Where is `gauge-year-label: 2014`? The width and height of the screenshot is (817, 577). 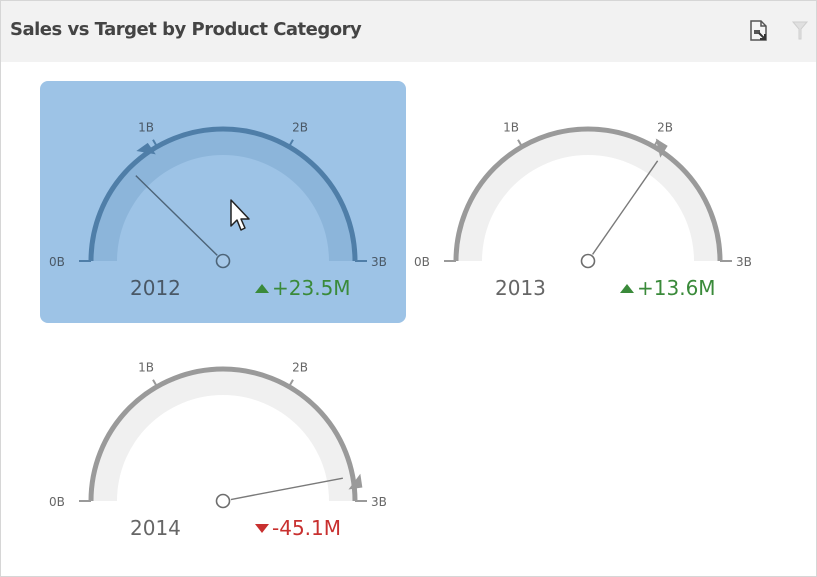
gauge-year-label: 2014 is located at coordinates (155, 528).